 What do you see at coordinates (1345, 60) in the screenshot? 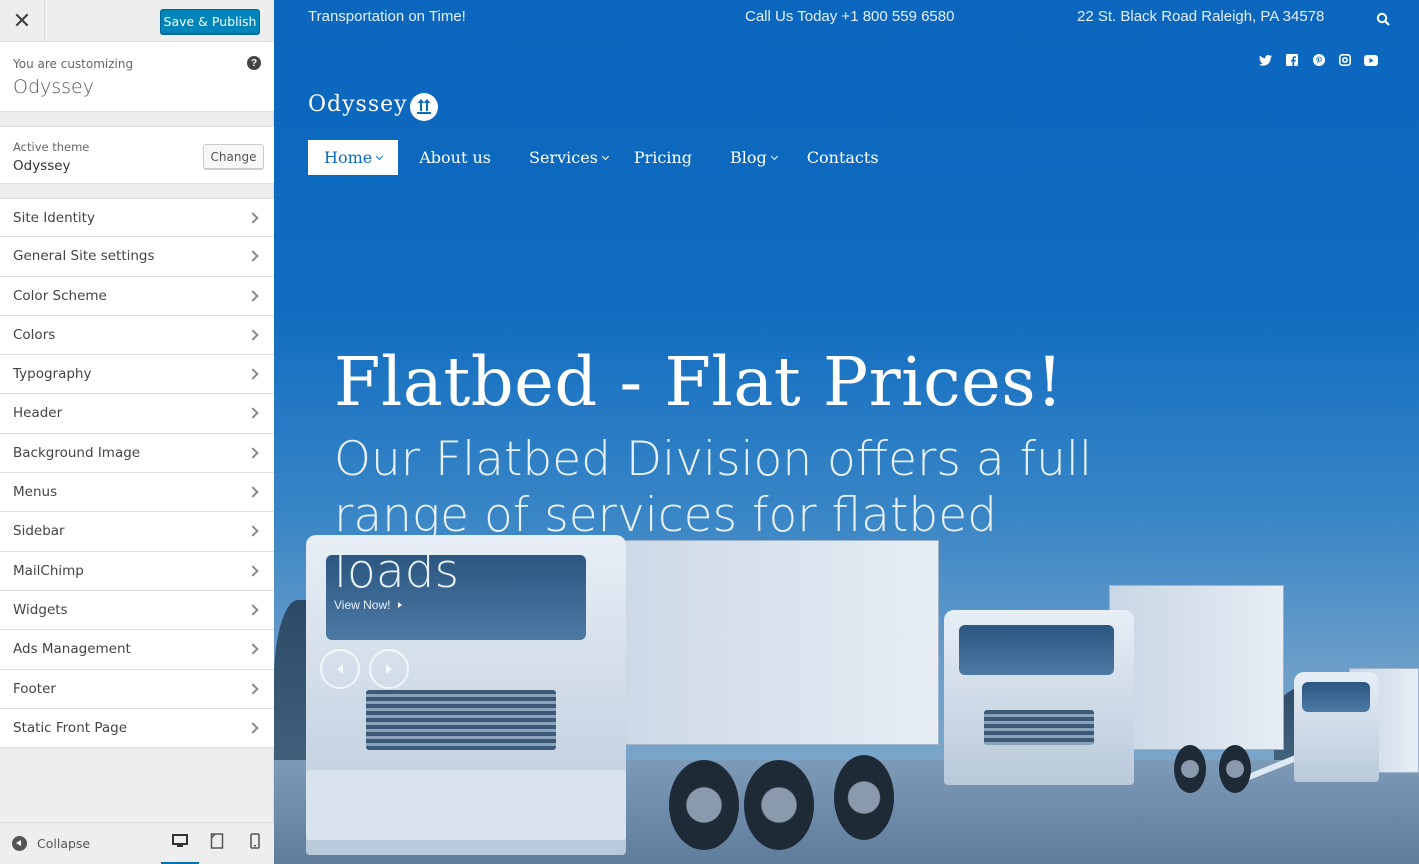
I see `instagram-icon` at bounding box center [1345, 60].